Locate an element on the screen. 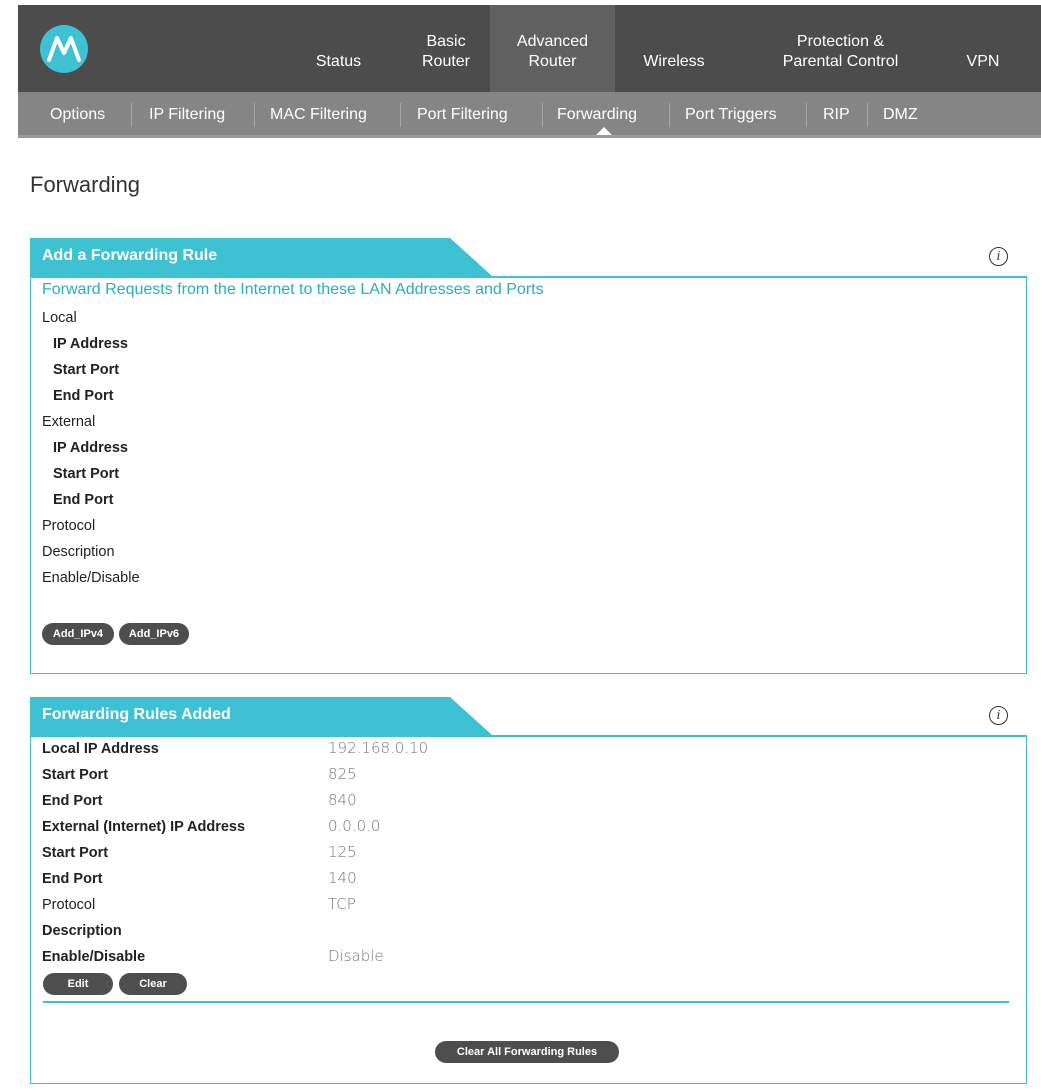  rule-row: Local IP Address 192.168.0.10 is located at coordinates (342, 752).